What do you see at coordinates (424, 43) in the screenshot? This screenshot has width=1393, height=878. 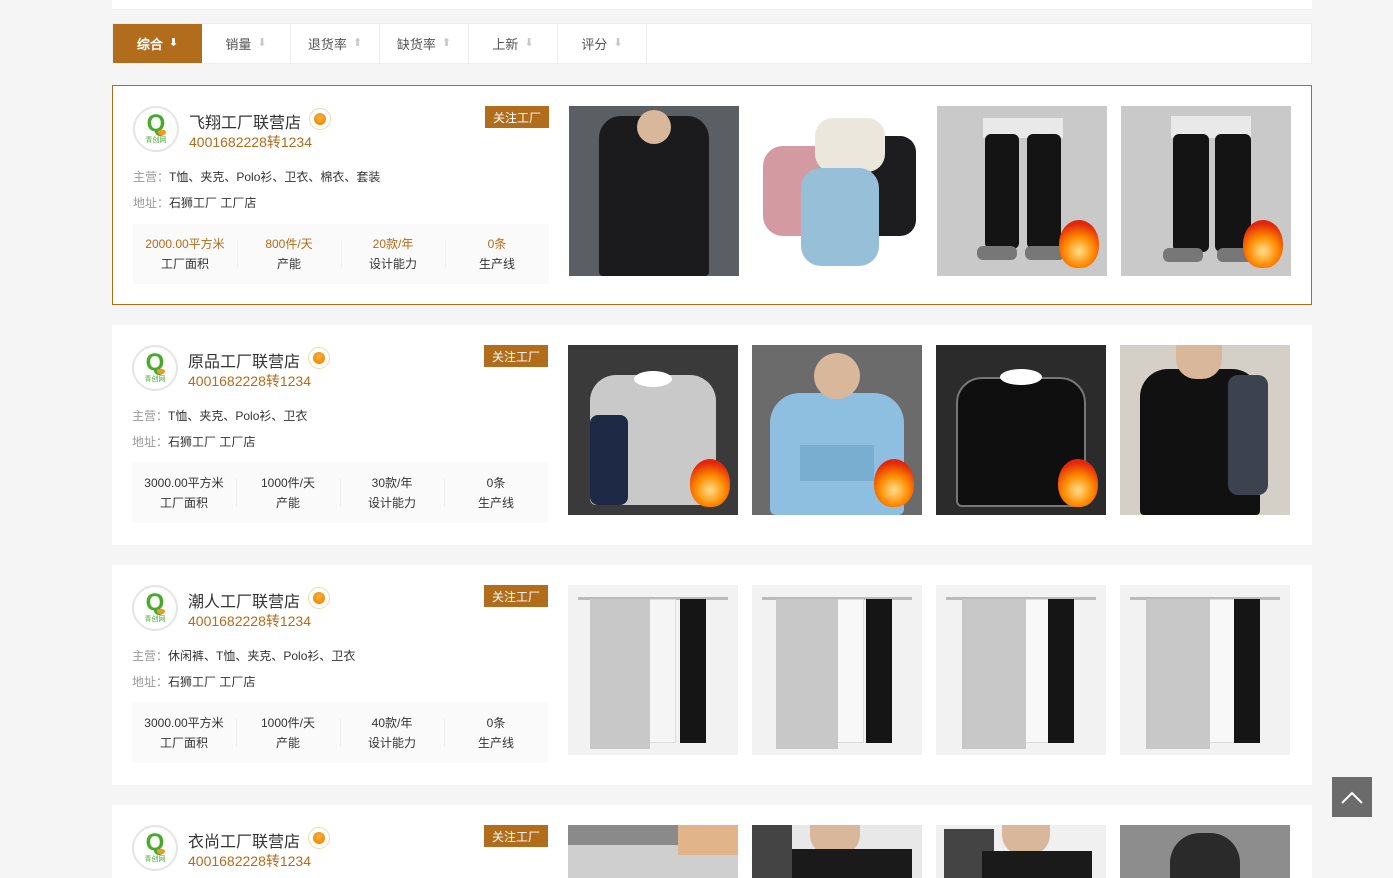 I see `sort-stockout-rate: 缺货率 ⬆` at bounding box center [424, 43].